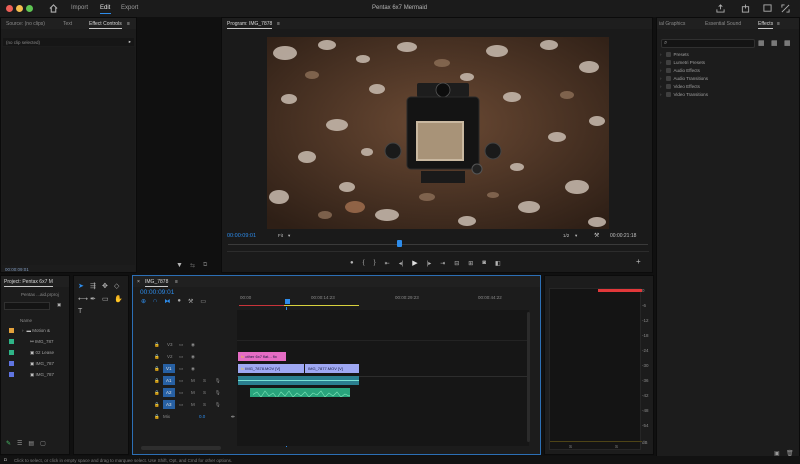  Describe the element at coordinates (130, 42) in the screenshot. I see `chevron-right-icon: ▸` at that location.